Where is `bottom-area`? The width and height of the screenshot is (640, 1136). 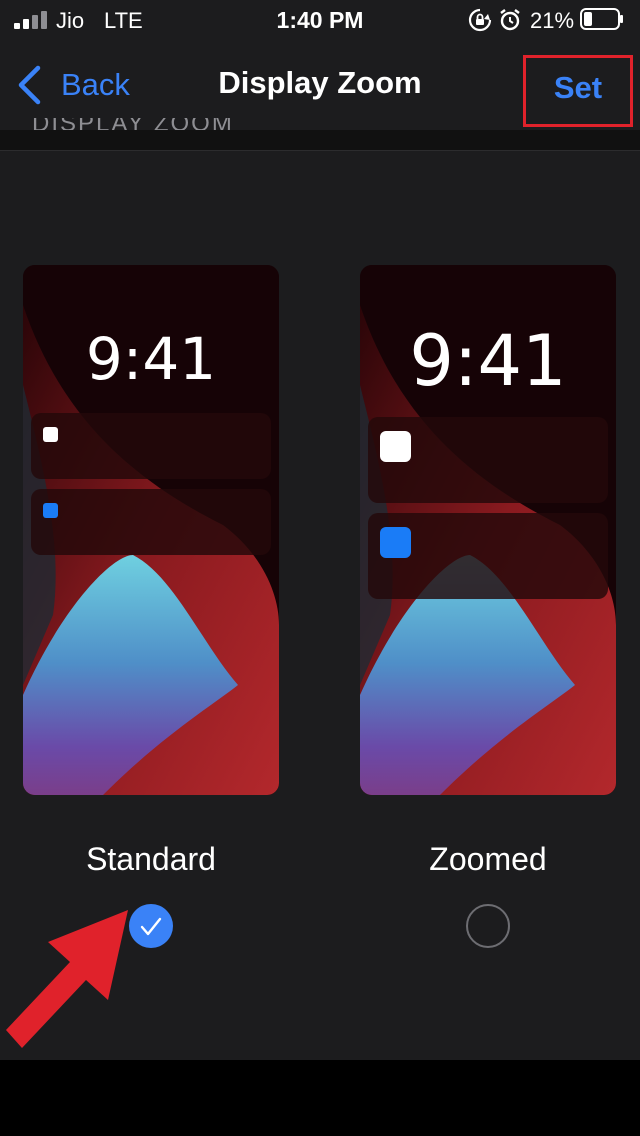
bottom-area is located at coordinates (320, 1098).